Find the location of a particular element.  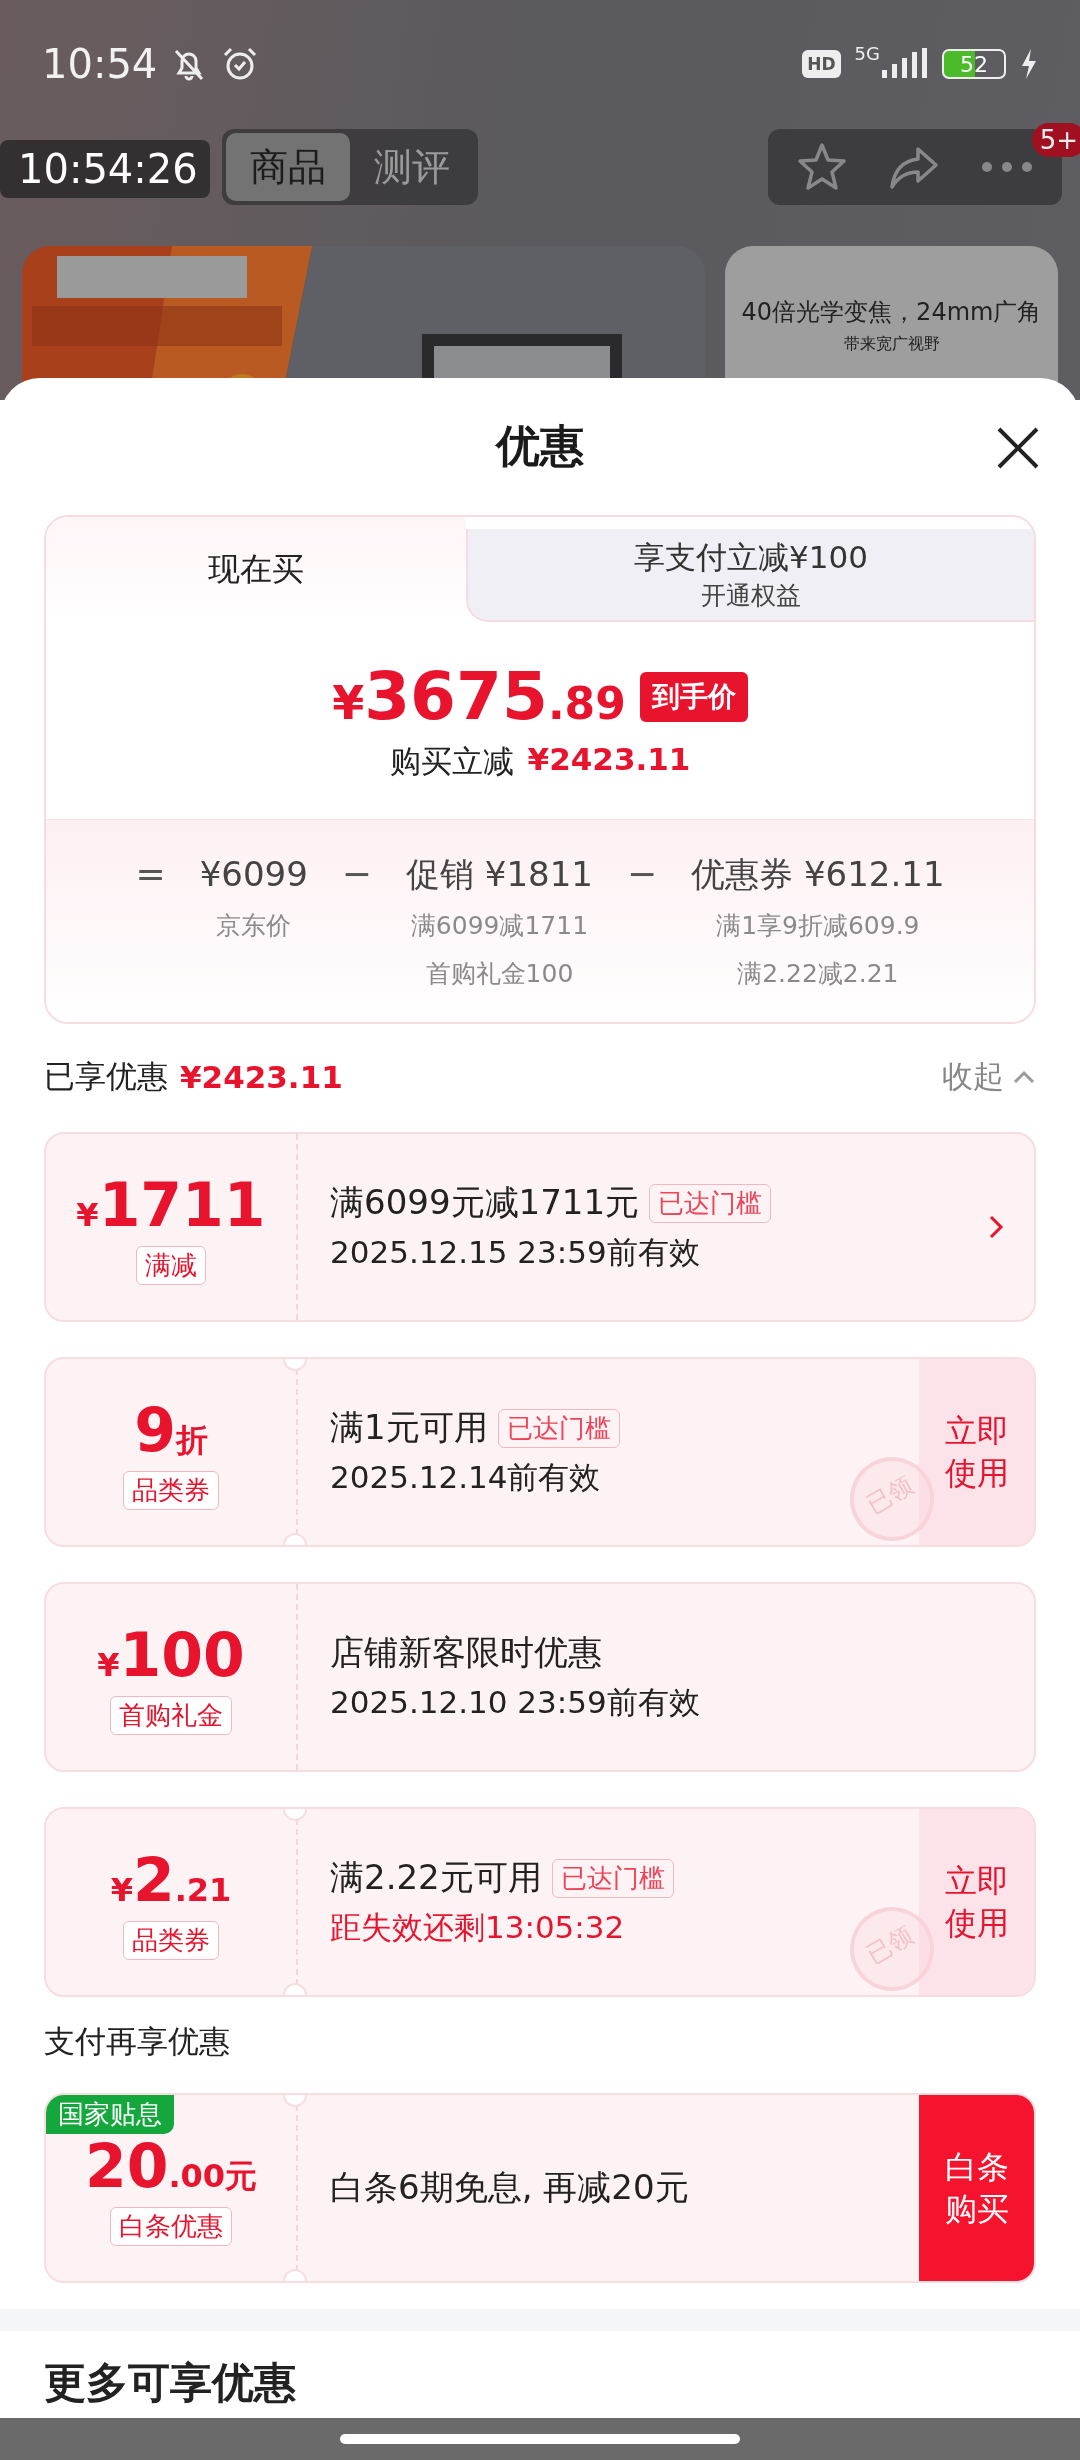

price-tab: 享支付立减¥100 开通权益 is located at coordinates (750, 575).